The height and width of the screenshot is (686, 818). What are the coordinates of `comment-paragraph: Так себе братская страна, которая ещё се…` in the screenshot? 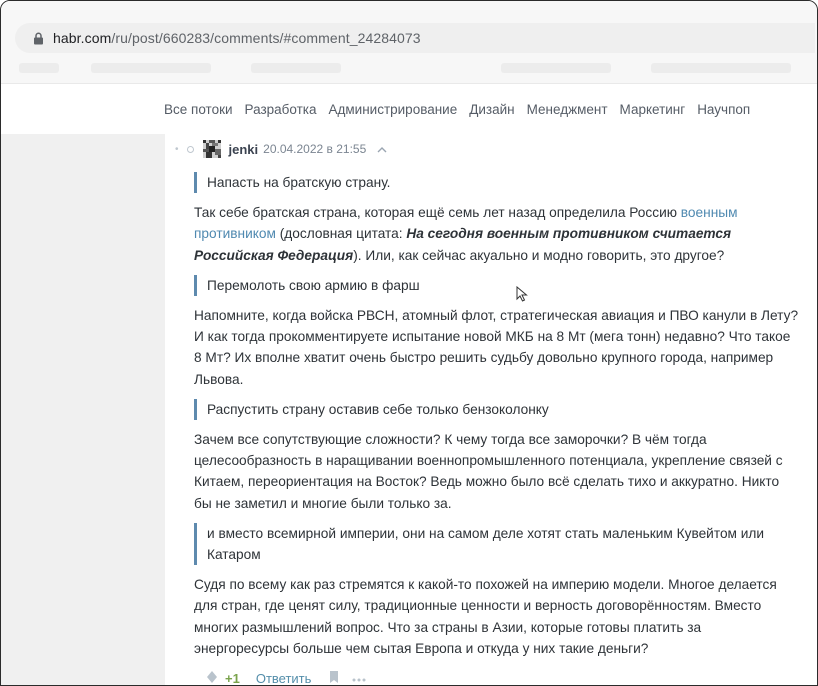 It's located at (497, 234).